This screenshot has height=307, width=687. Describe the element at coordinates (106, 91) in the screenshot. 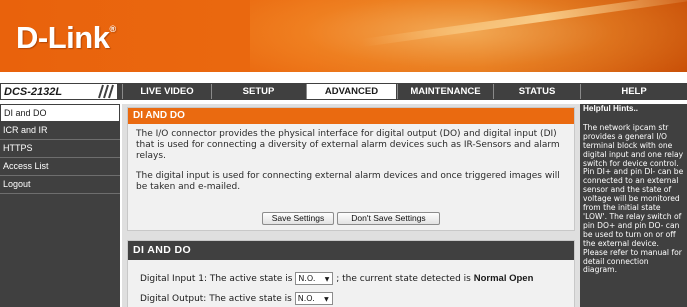

I see `slashes-icon` at that location.